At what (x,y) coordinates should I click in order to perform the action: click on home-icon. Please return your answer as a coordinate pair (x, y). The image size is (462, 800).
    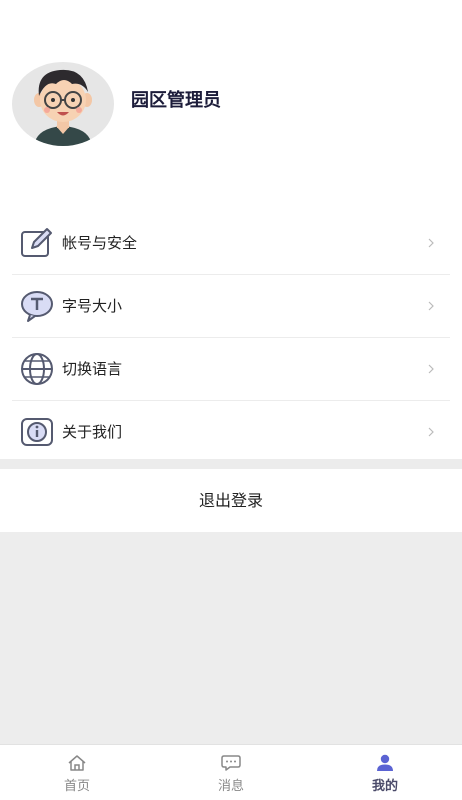
    Looking at the image, I should click on (77, 763).